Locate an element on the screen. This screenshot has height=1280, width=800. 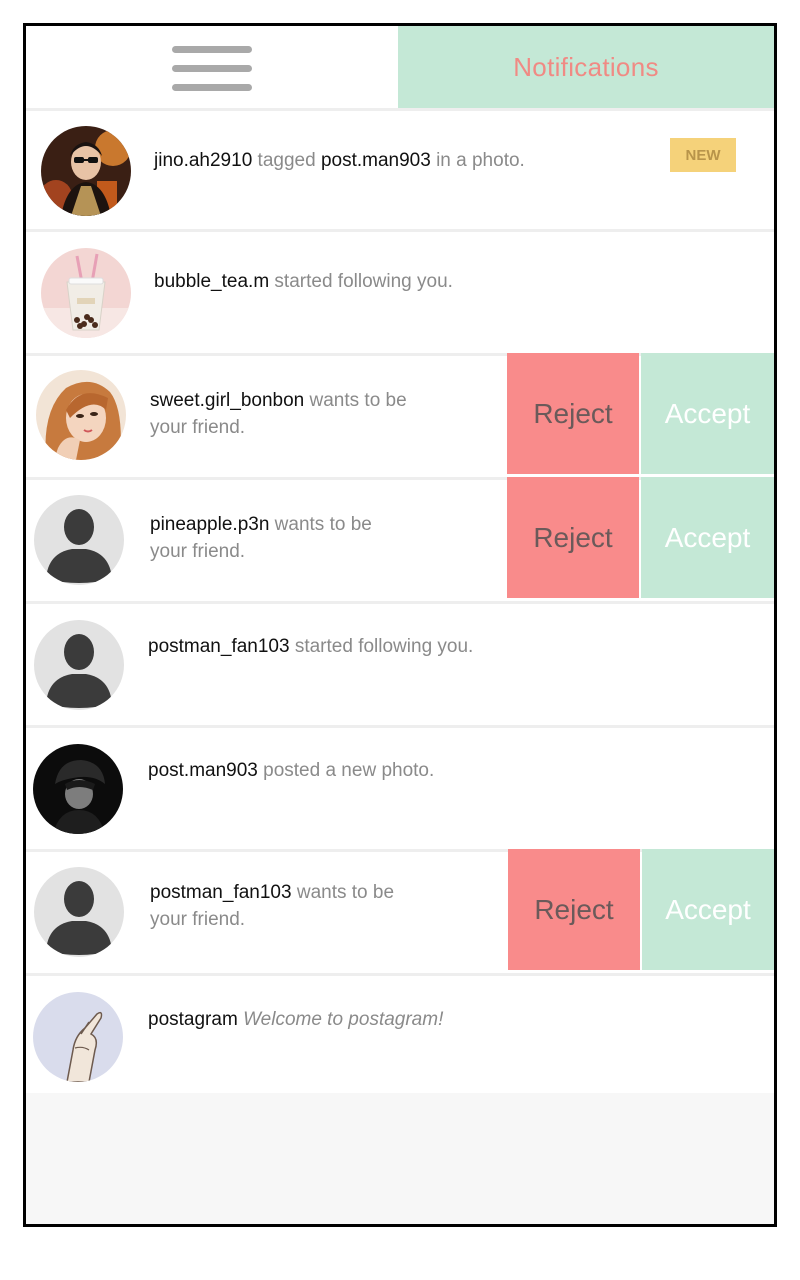
list-item: bubble_tea.m started following you. is located at coordinates (400, 289).